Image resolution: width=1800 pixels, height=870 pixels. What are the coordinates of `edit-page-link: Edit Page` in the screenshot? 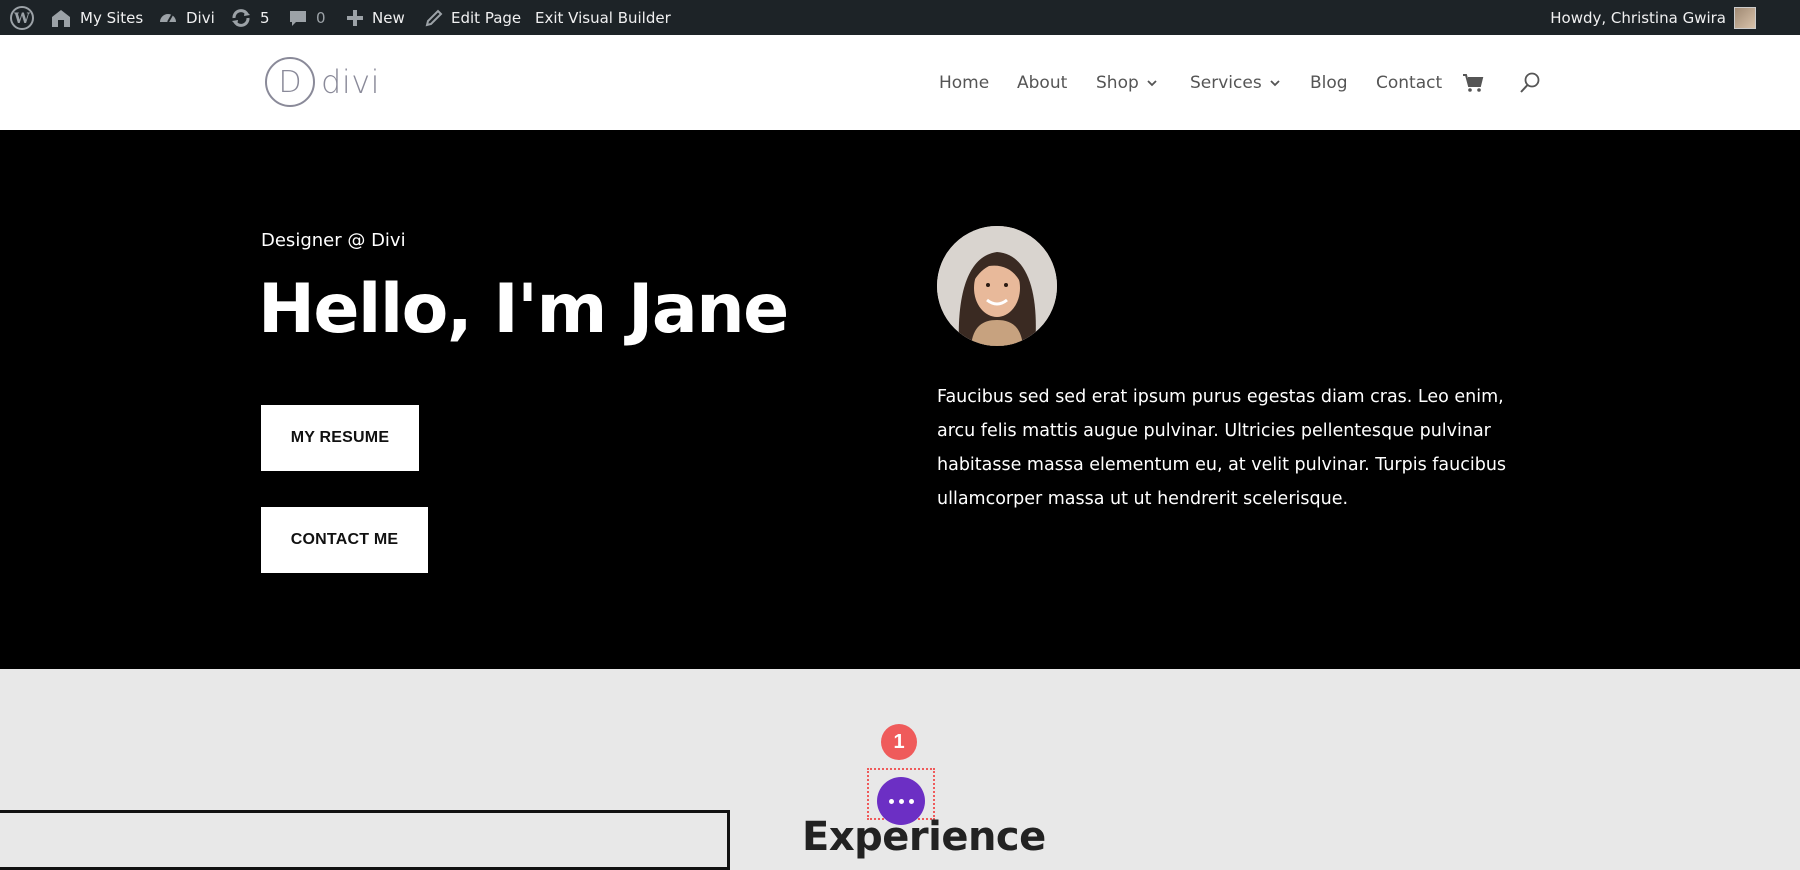 It's located at (473, 17).